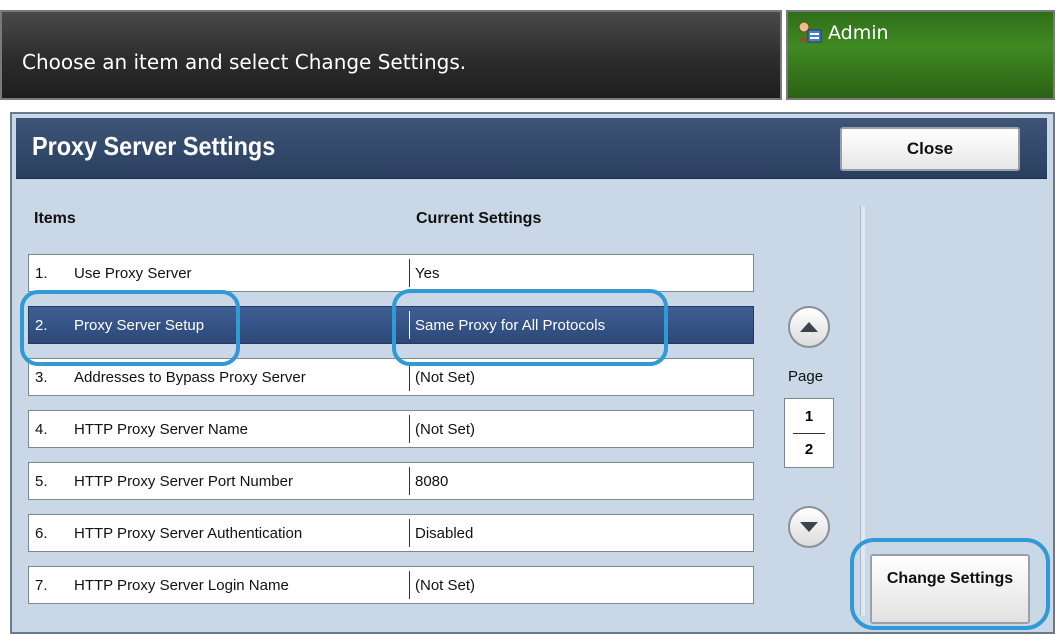  I want to click on up-arrow-icon, so click(809, 327).